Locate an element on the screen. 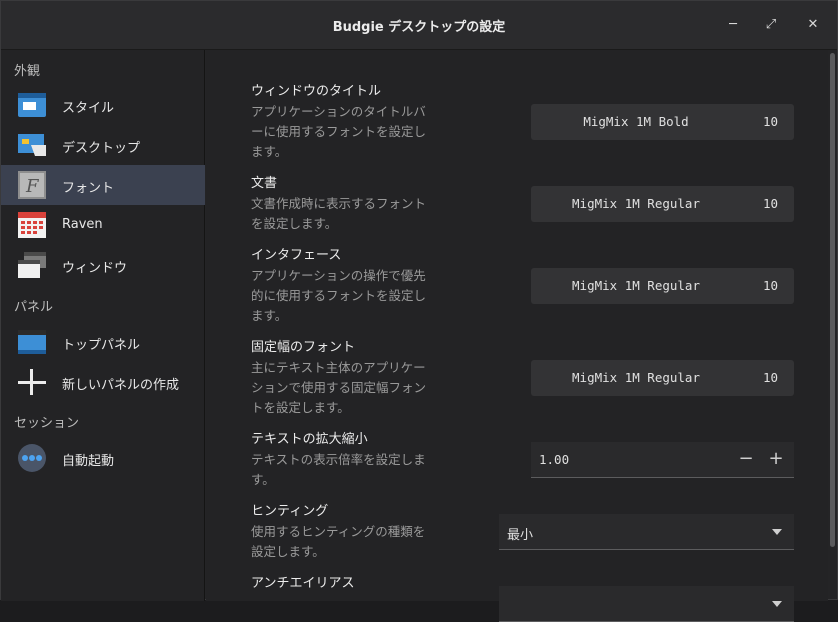 The height and width of the screenshot is (622, 838). svg-text: F is located at coordinates (32, 186).